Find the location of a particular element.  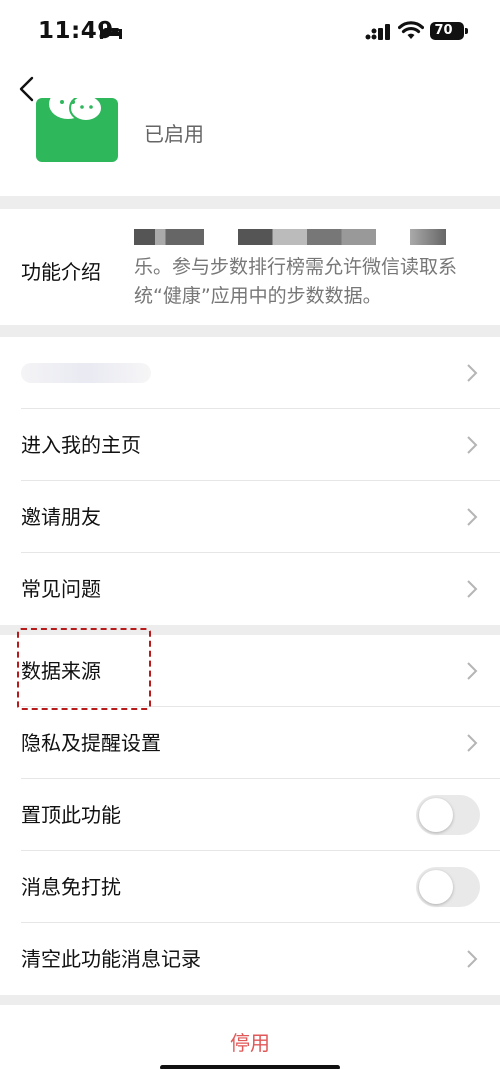

chat-bubbles-icon is located at coordinates (76, 110).